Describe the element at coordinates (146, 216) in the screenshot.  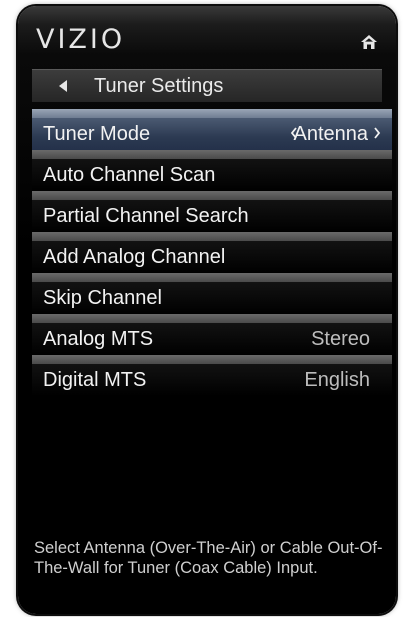
I see `menu-item-label: Partial Channel Search` at that location.